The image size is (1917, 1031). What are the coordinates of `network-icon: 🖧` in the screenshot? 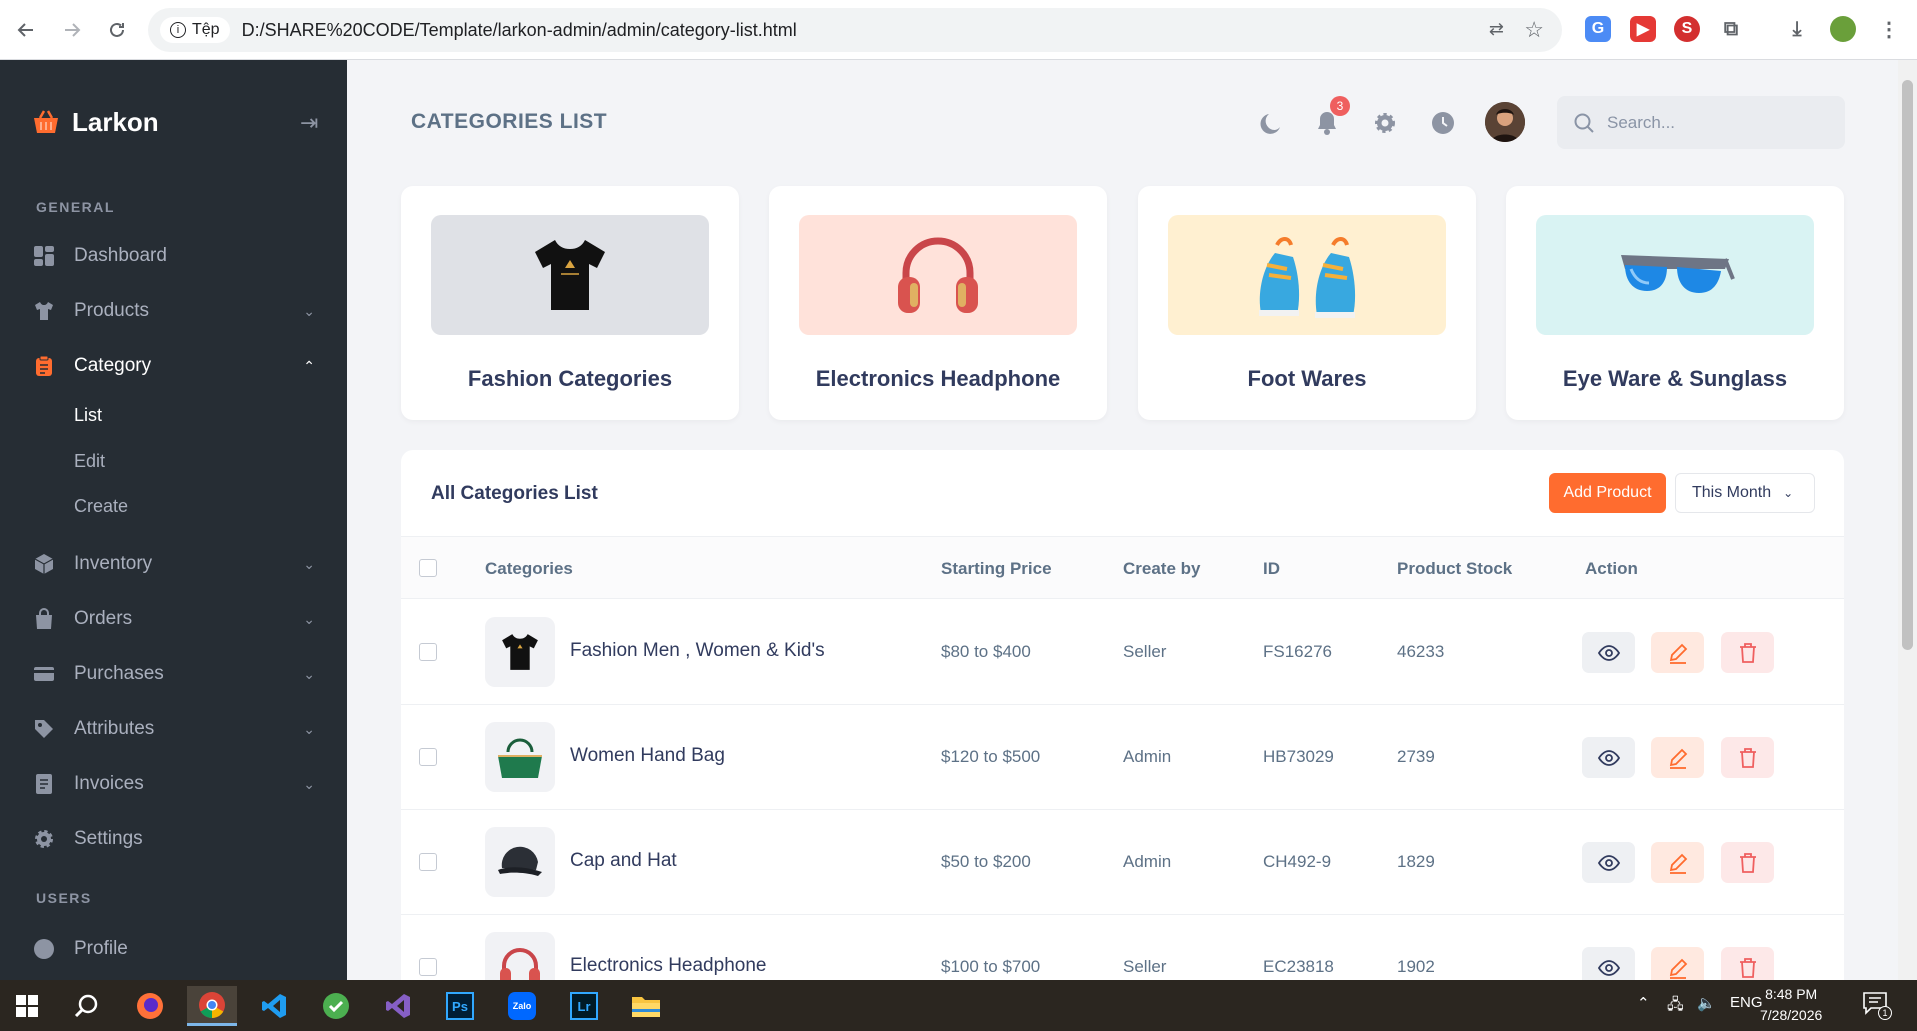 It's located at (1675, 1006).